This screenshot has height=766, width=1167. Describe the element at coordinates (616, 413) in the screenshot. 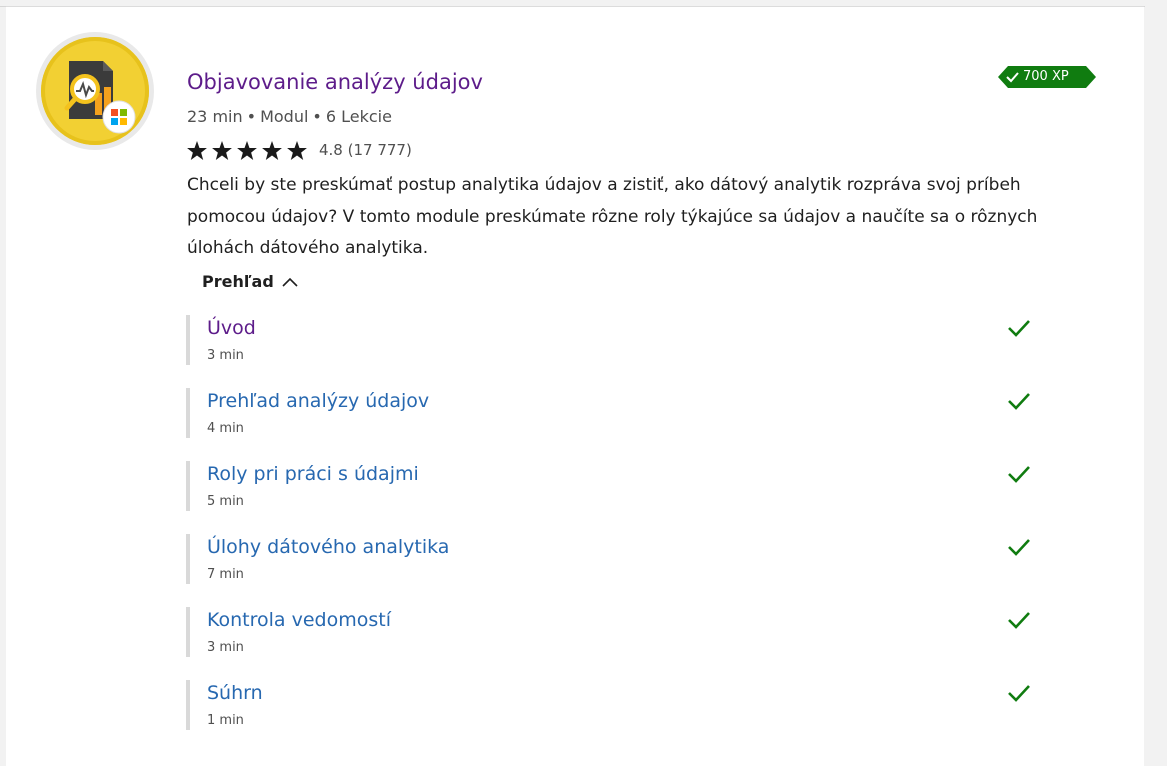

I see `unit-item: Prehľad analýzy údajov 4 min` at that location.